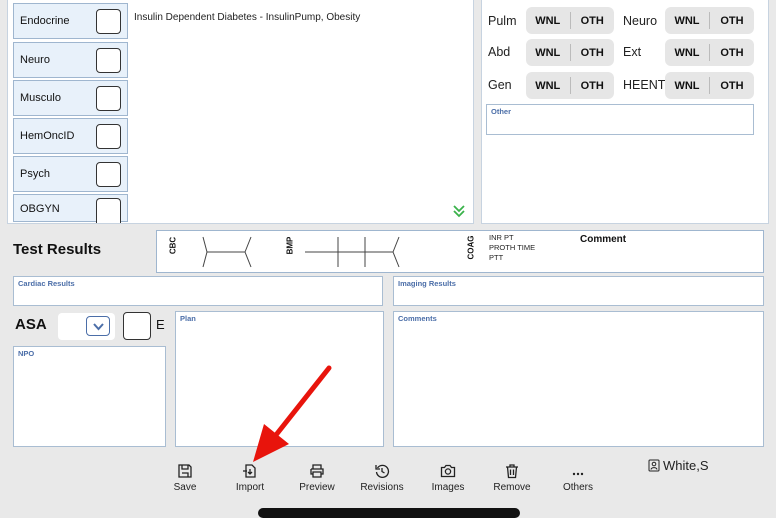 This screenshot has height=518, width=776. I want to click on system-hemoncid-label: HemOncID, so click(47, 136).